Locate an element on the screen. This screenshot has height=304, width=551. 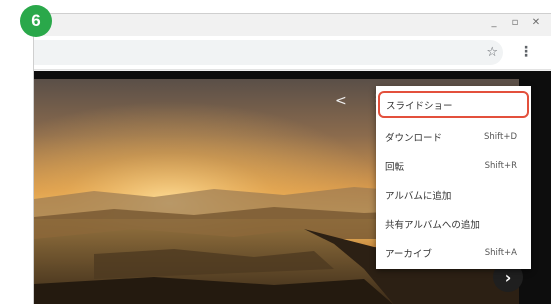
menu-item-label: アルバムに追加 is located at coordinates (418, 196).